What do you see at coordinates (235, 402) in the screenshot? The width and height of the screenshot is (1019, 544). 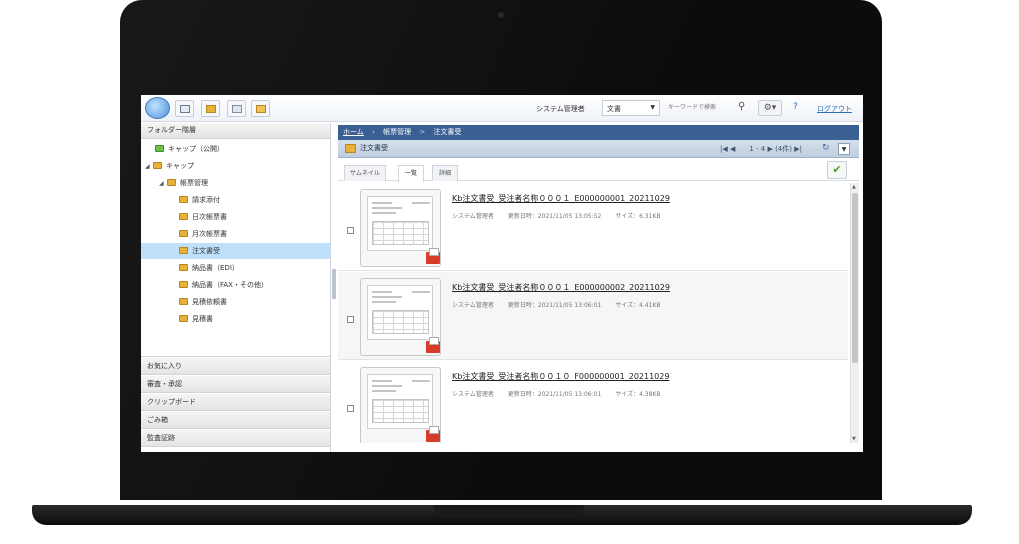 I see `category-header: クリップボード` at bounding box center [235, 402].